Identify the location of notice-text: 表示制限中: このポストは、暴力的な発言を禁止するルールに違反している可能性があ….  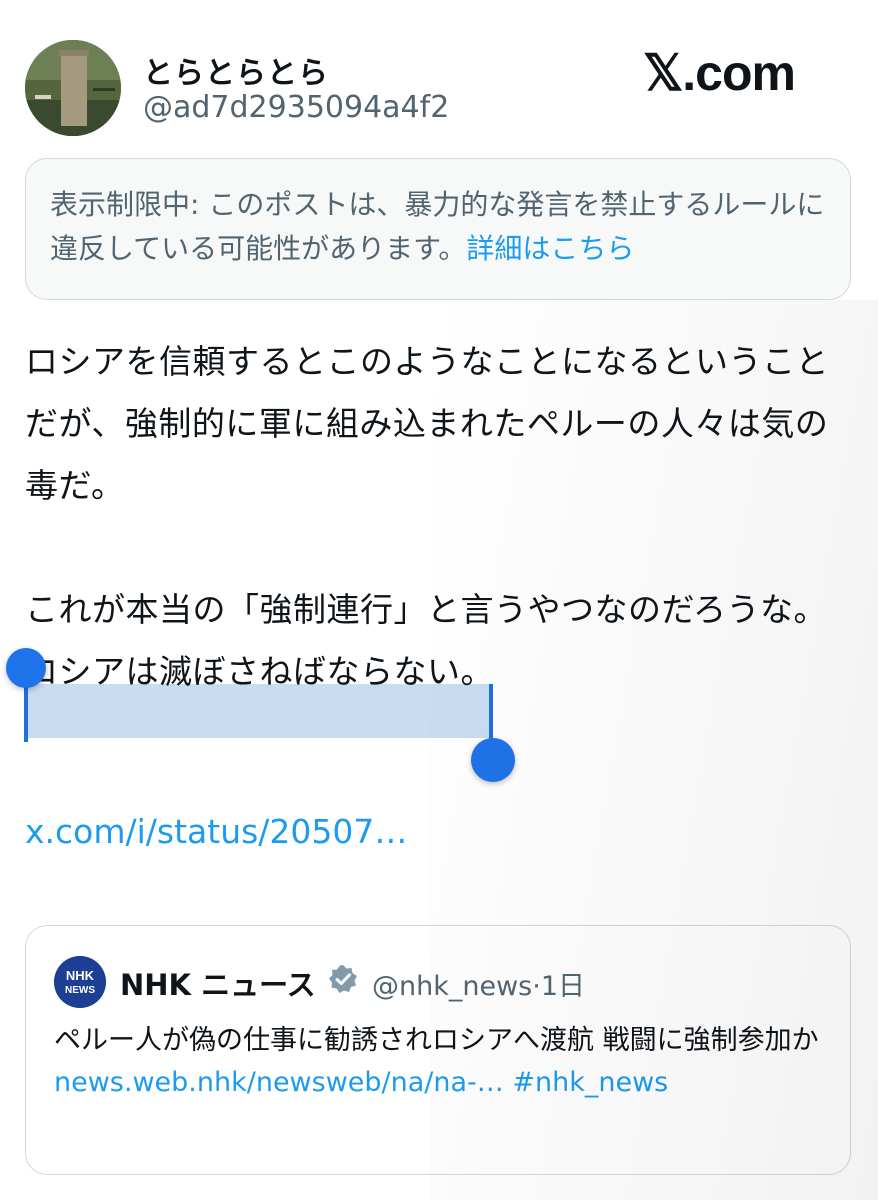
(437, 226).